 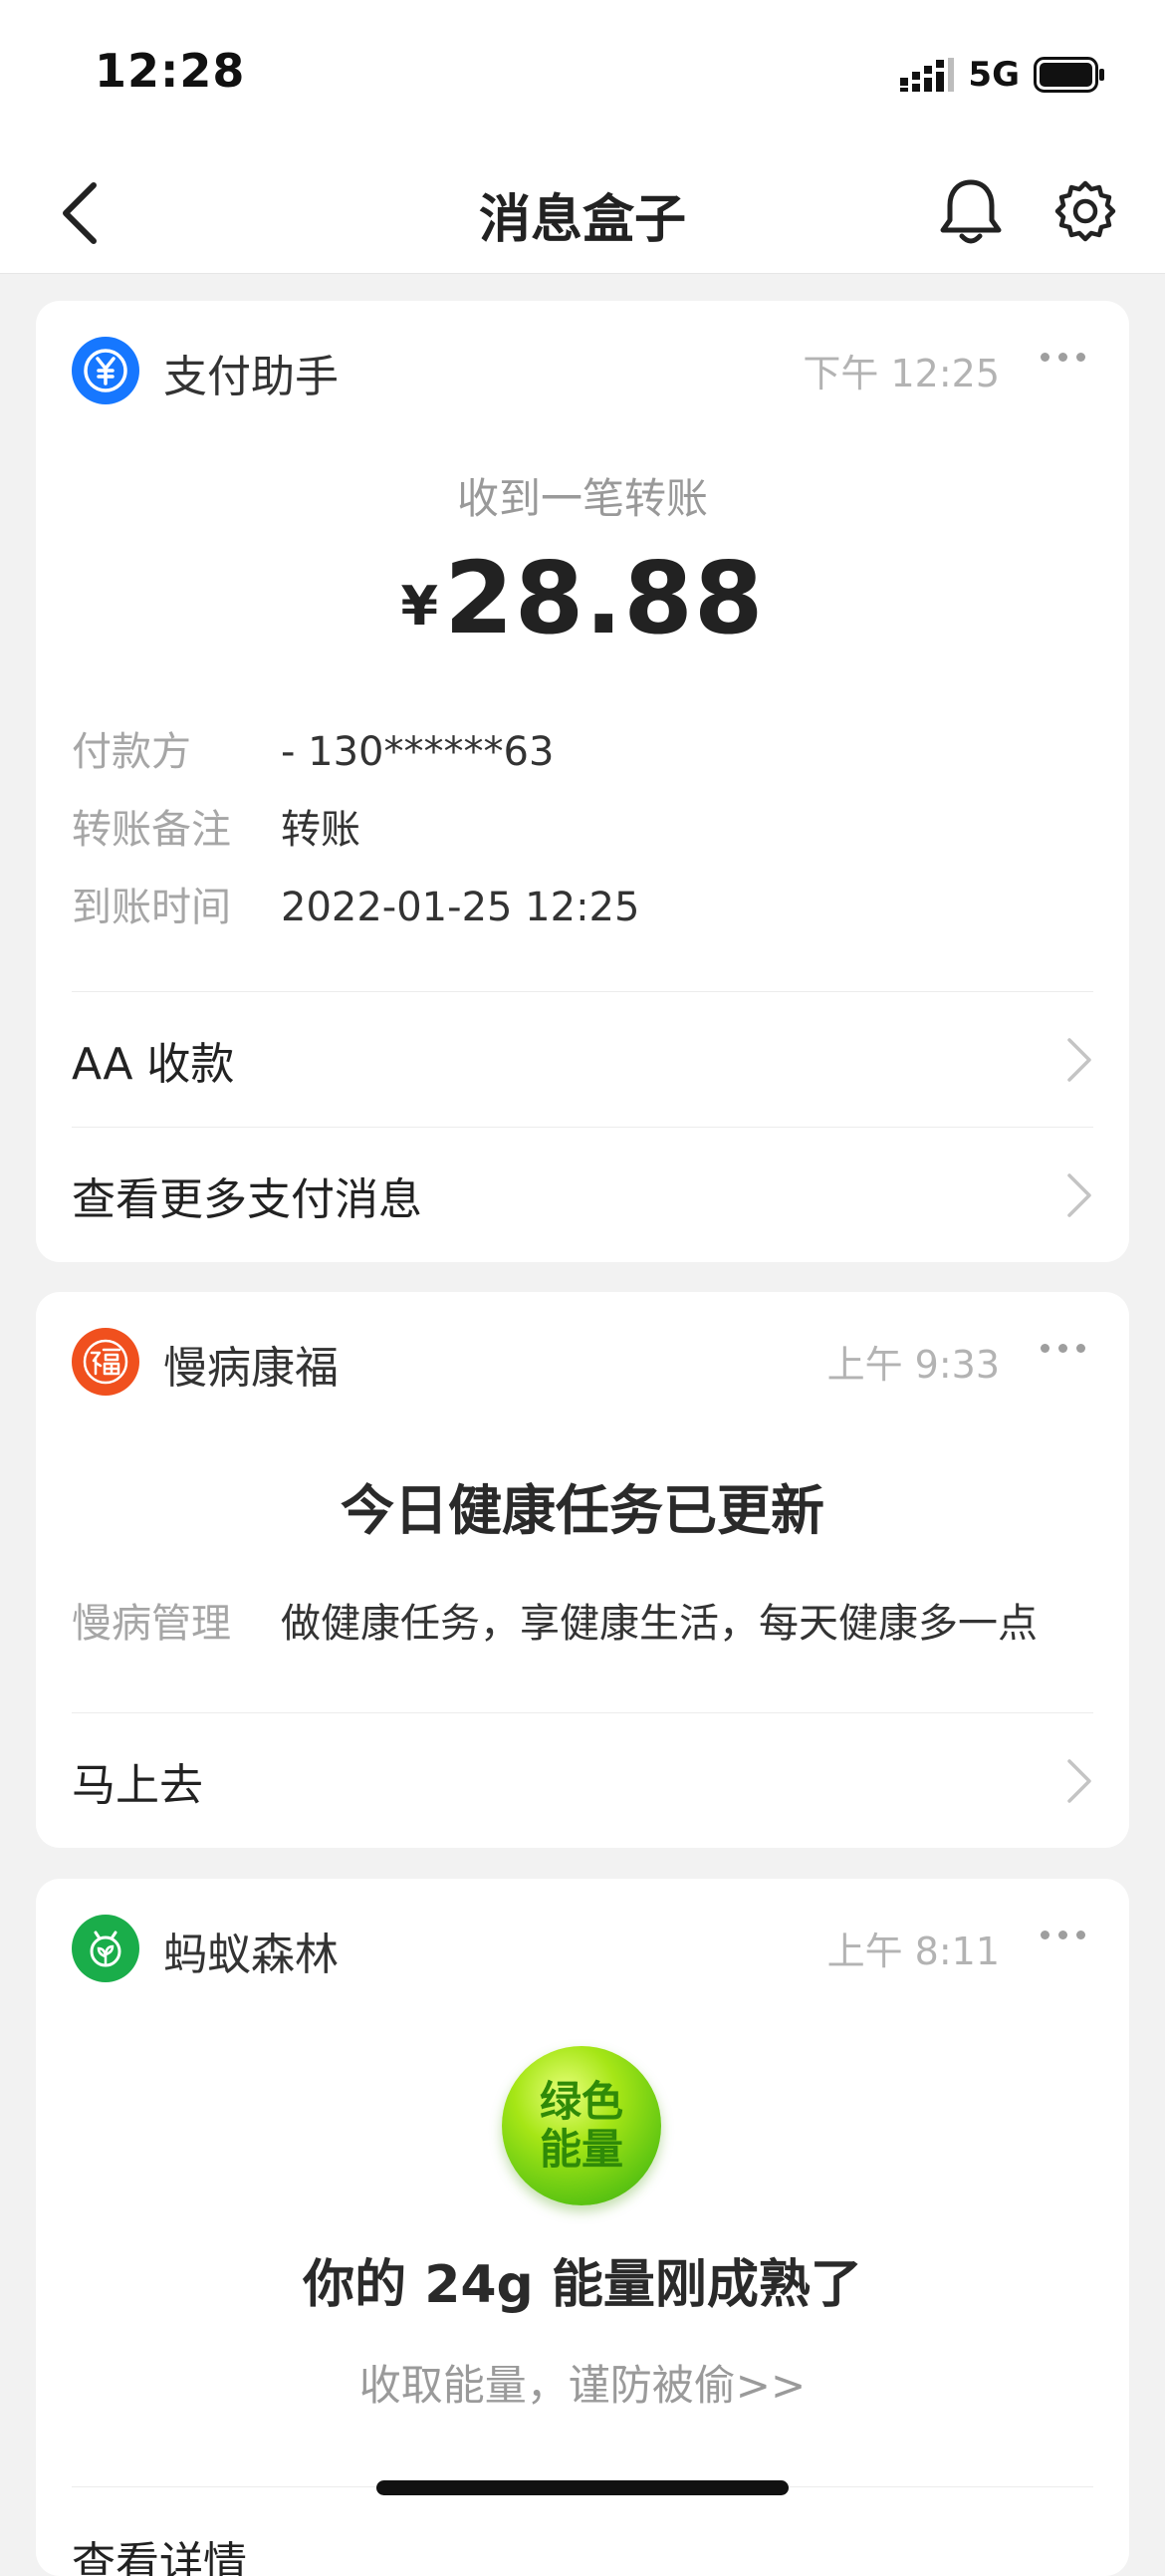 I want to click on arrival-time-label: 到账时间, so click(x=152, y=907).